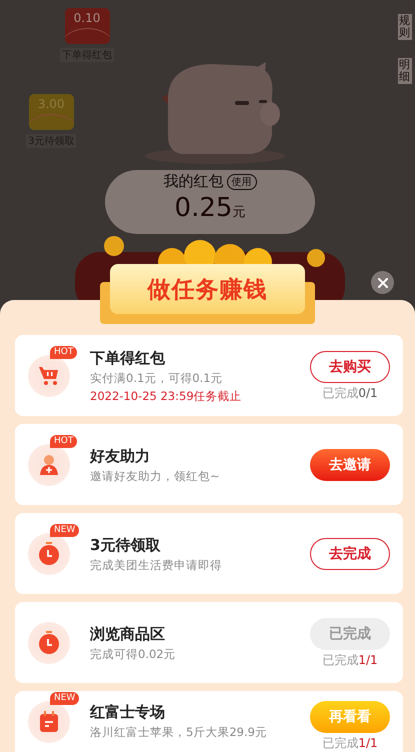  What do you see at coordinates (128, 634) in the screenshot?
I see `task-title: 浏览商品区` at bounding box center [128, 634].